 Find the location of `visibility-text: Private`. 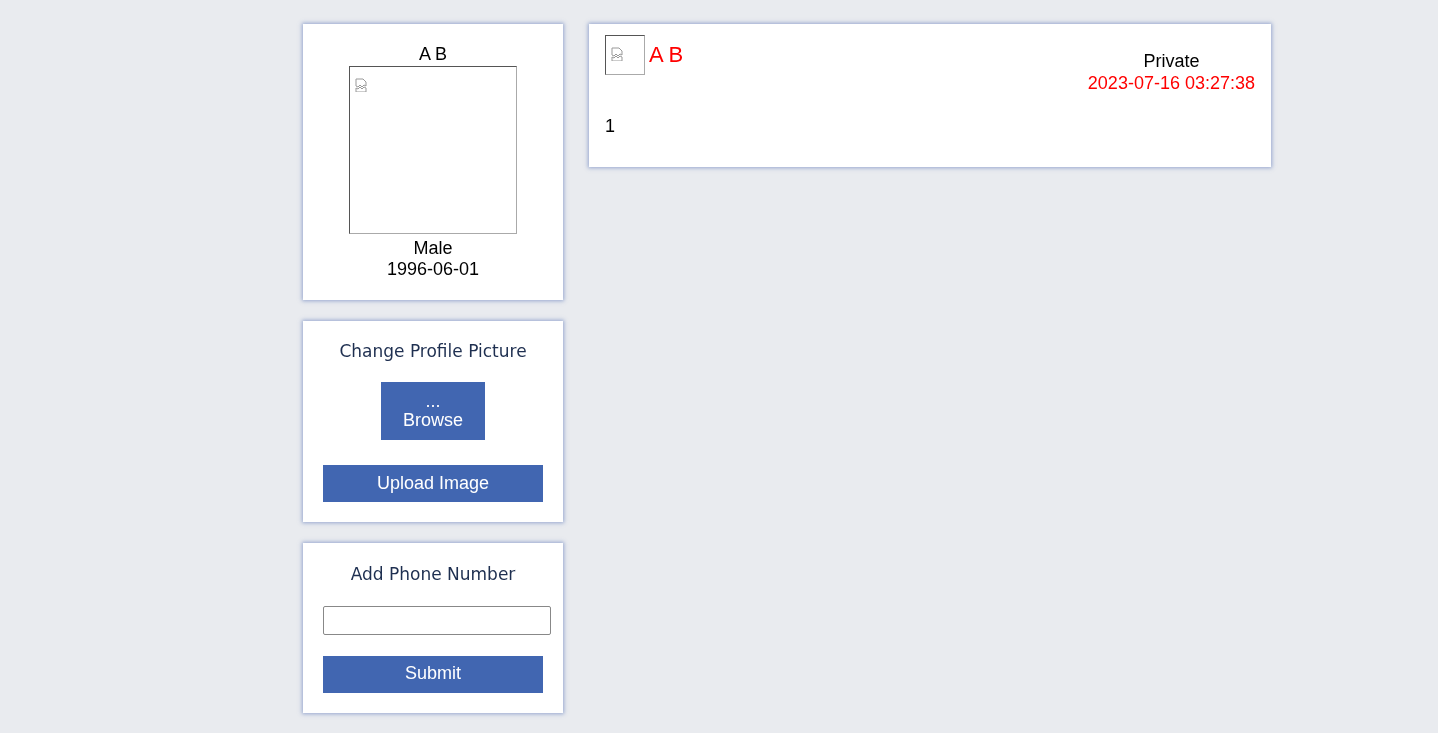

visibility-text: Private is located at coordinates (1171, 62).